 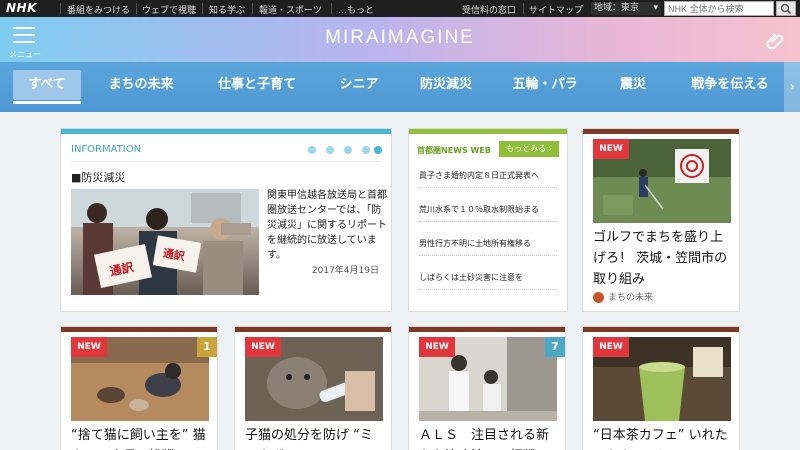 I want to click on menu-label: メニュー, so click(x=25, y=54).